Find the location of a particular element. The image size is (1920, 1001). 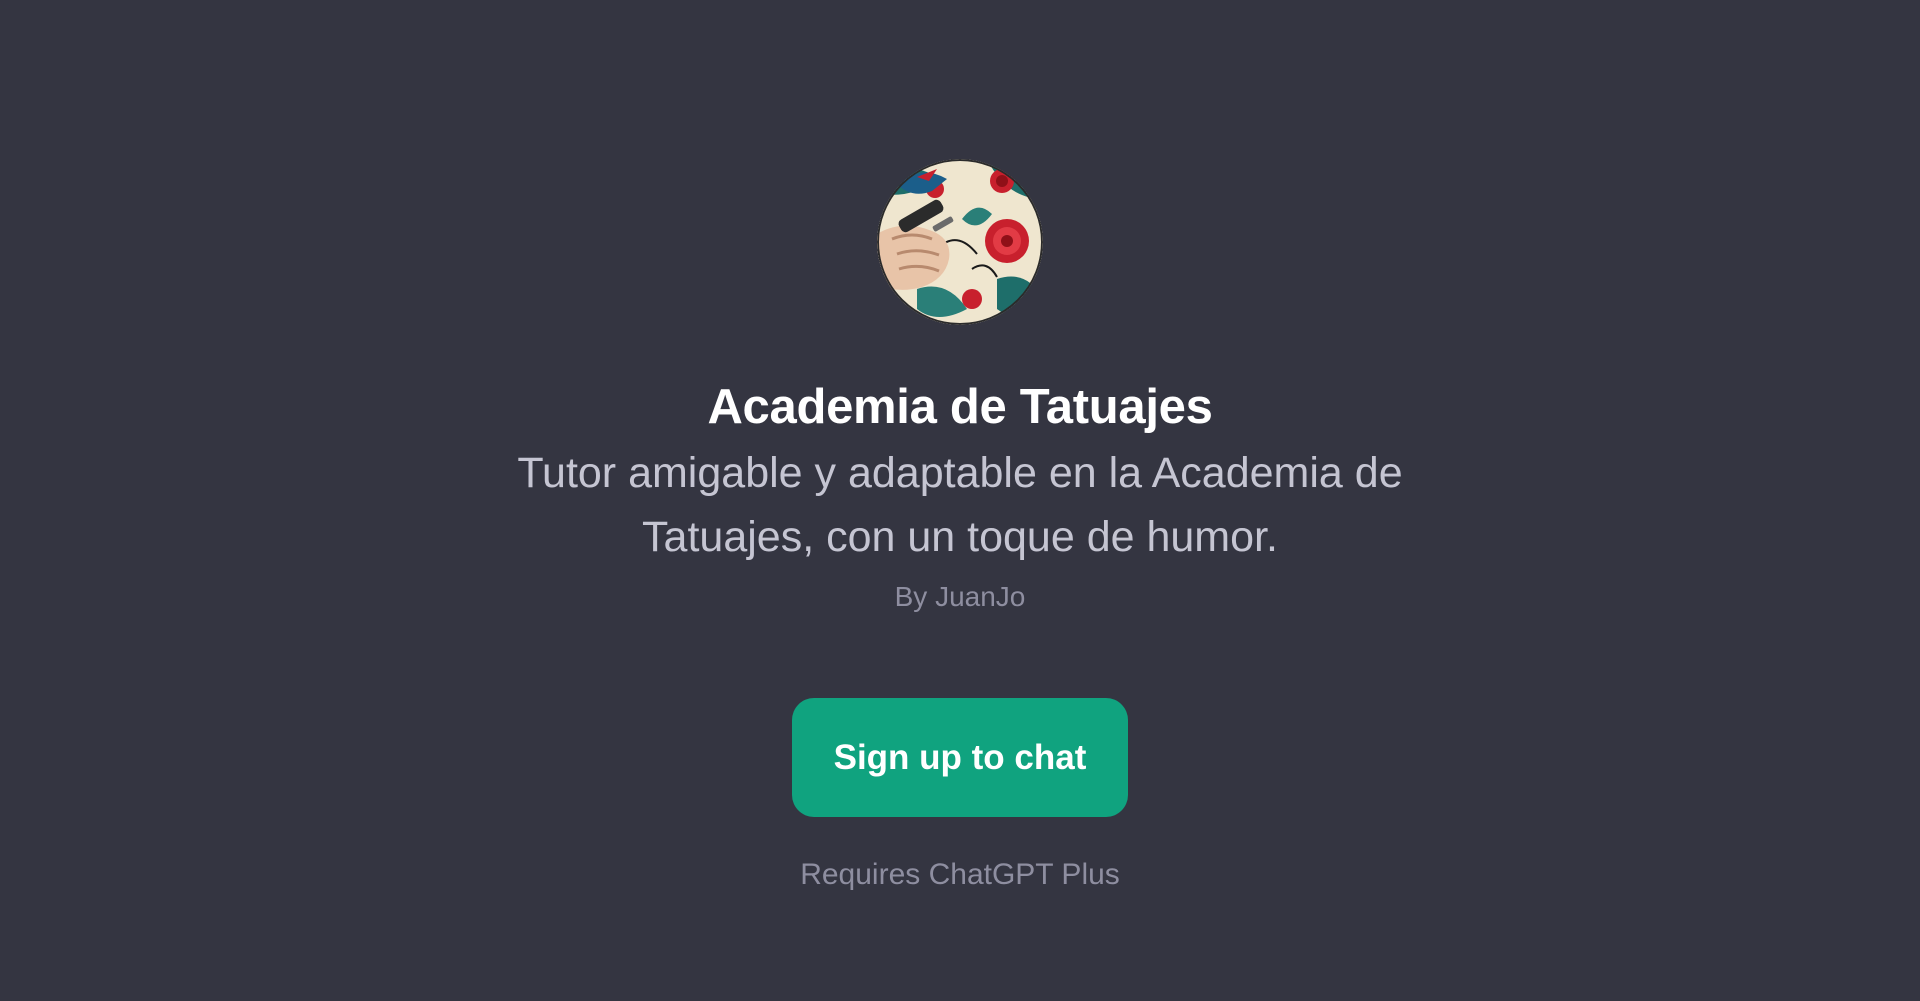

gpt-avatar is located at coordinates (960, 242).